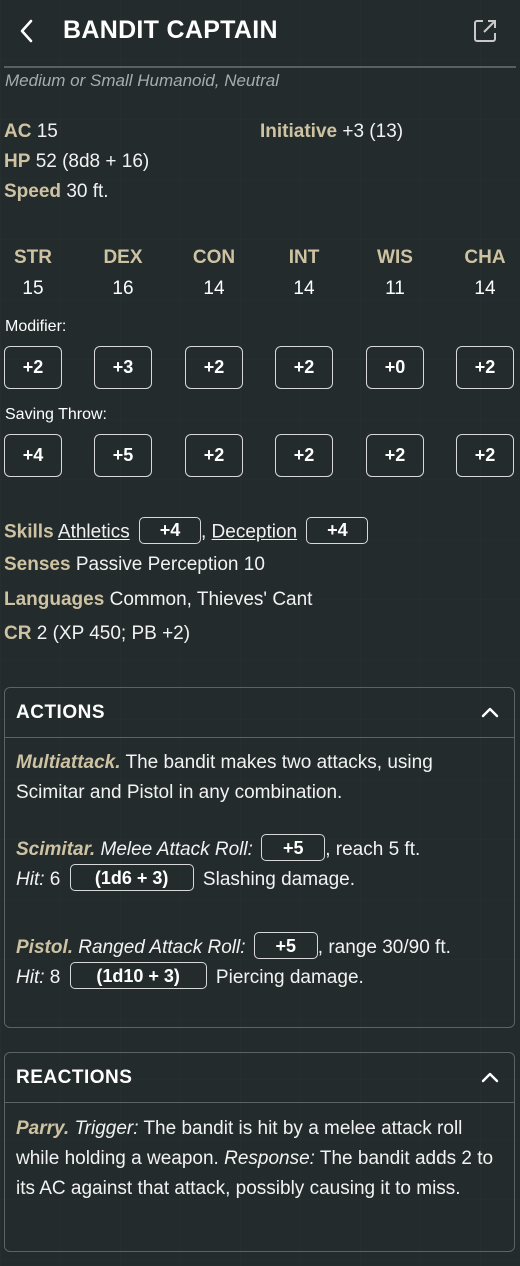 This screenshot has height=1266, width=520. Describe the element at coordinates (33, 288) in the screenshot. I see `ability-score-str: 15` at that location.